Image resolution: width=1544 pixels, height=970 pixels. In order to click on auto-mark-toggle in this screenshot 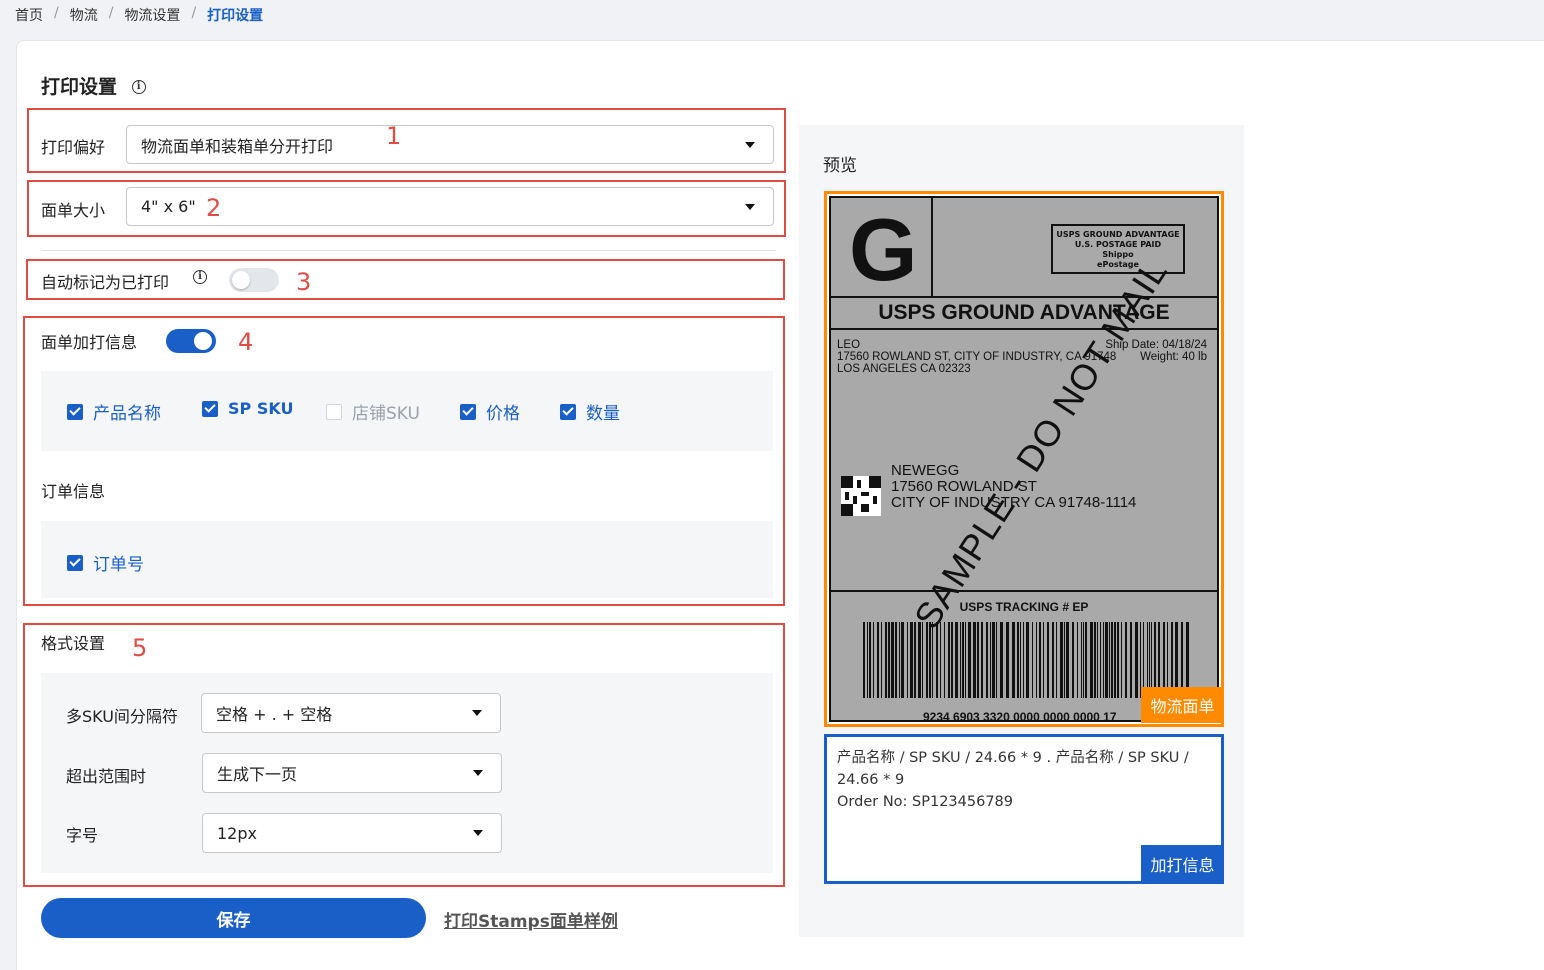, I will do `click(254, 280)`.